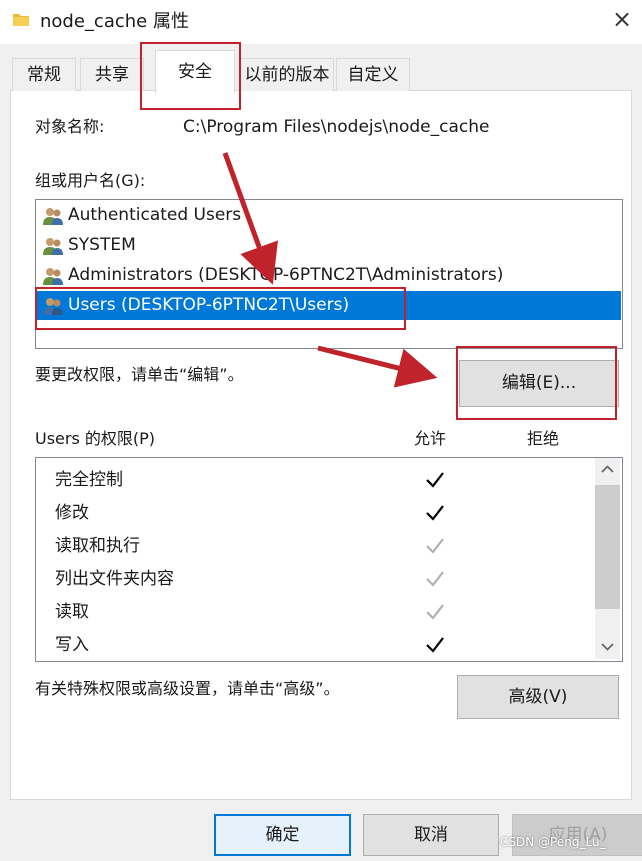 Image resolution: width=642 pixels, height=861 pixels. I want to click on close-icon: ×, so click(622, 19).